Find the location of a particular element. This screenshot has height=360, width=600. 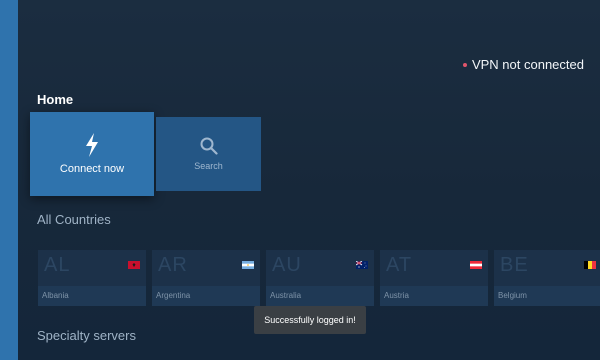

country-code: AT is located at coordinates (399, 265).